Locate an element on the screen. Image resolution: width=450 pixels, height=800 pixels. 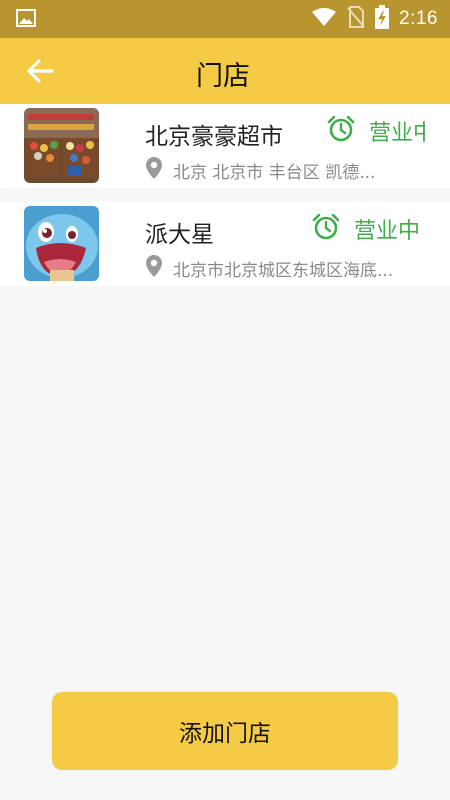
wifi-icon is located at coordinates (324, 19).